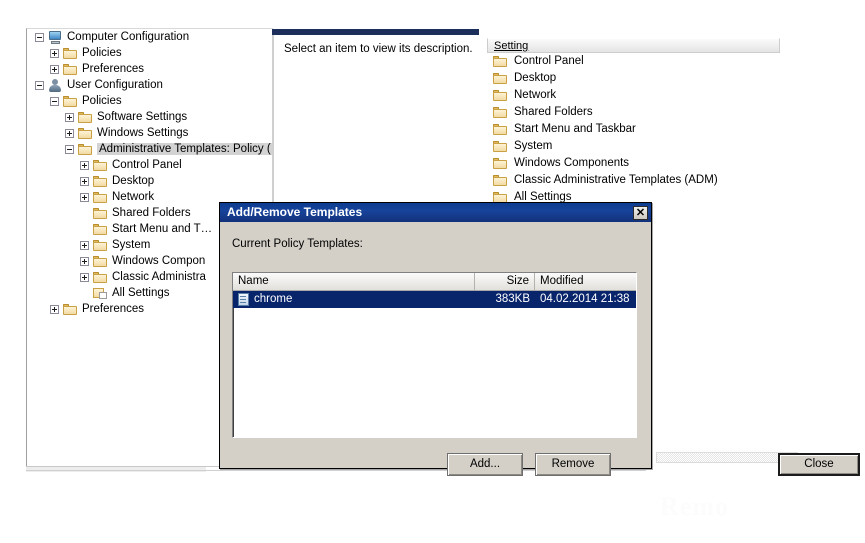 This screenshot has height=543, width=865. Describe the element at coordinates (549, 61) in the screenshot. I see `setting-label: Control Panel` at that location.